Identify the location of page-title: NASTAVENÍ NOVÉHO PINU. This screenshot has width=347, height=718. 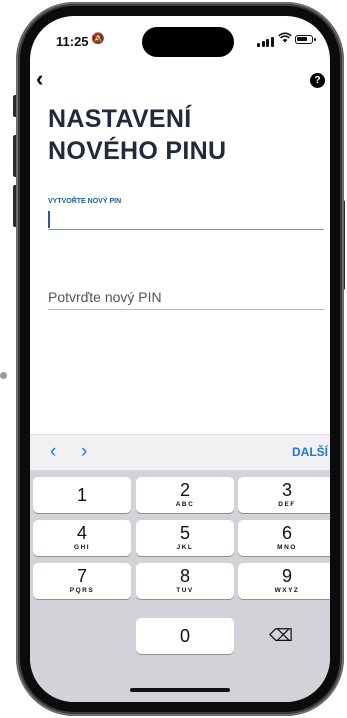
(137, 135).